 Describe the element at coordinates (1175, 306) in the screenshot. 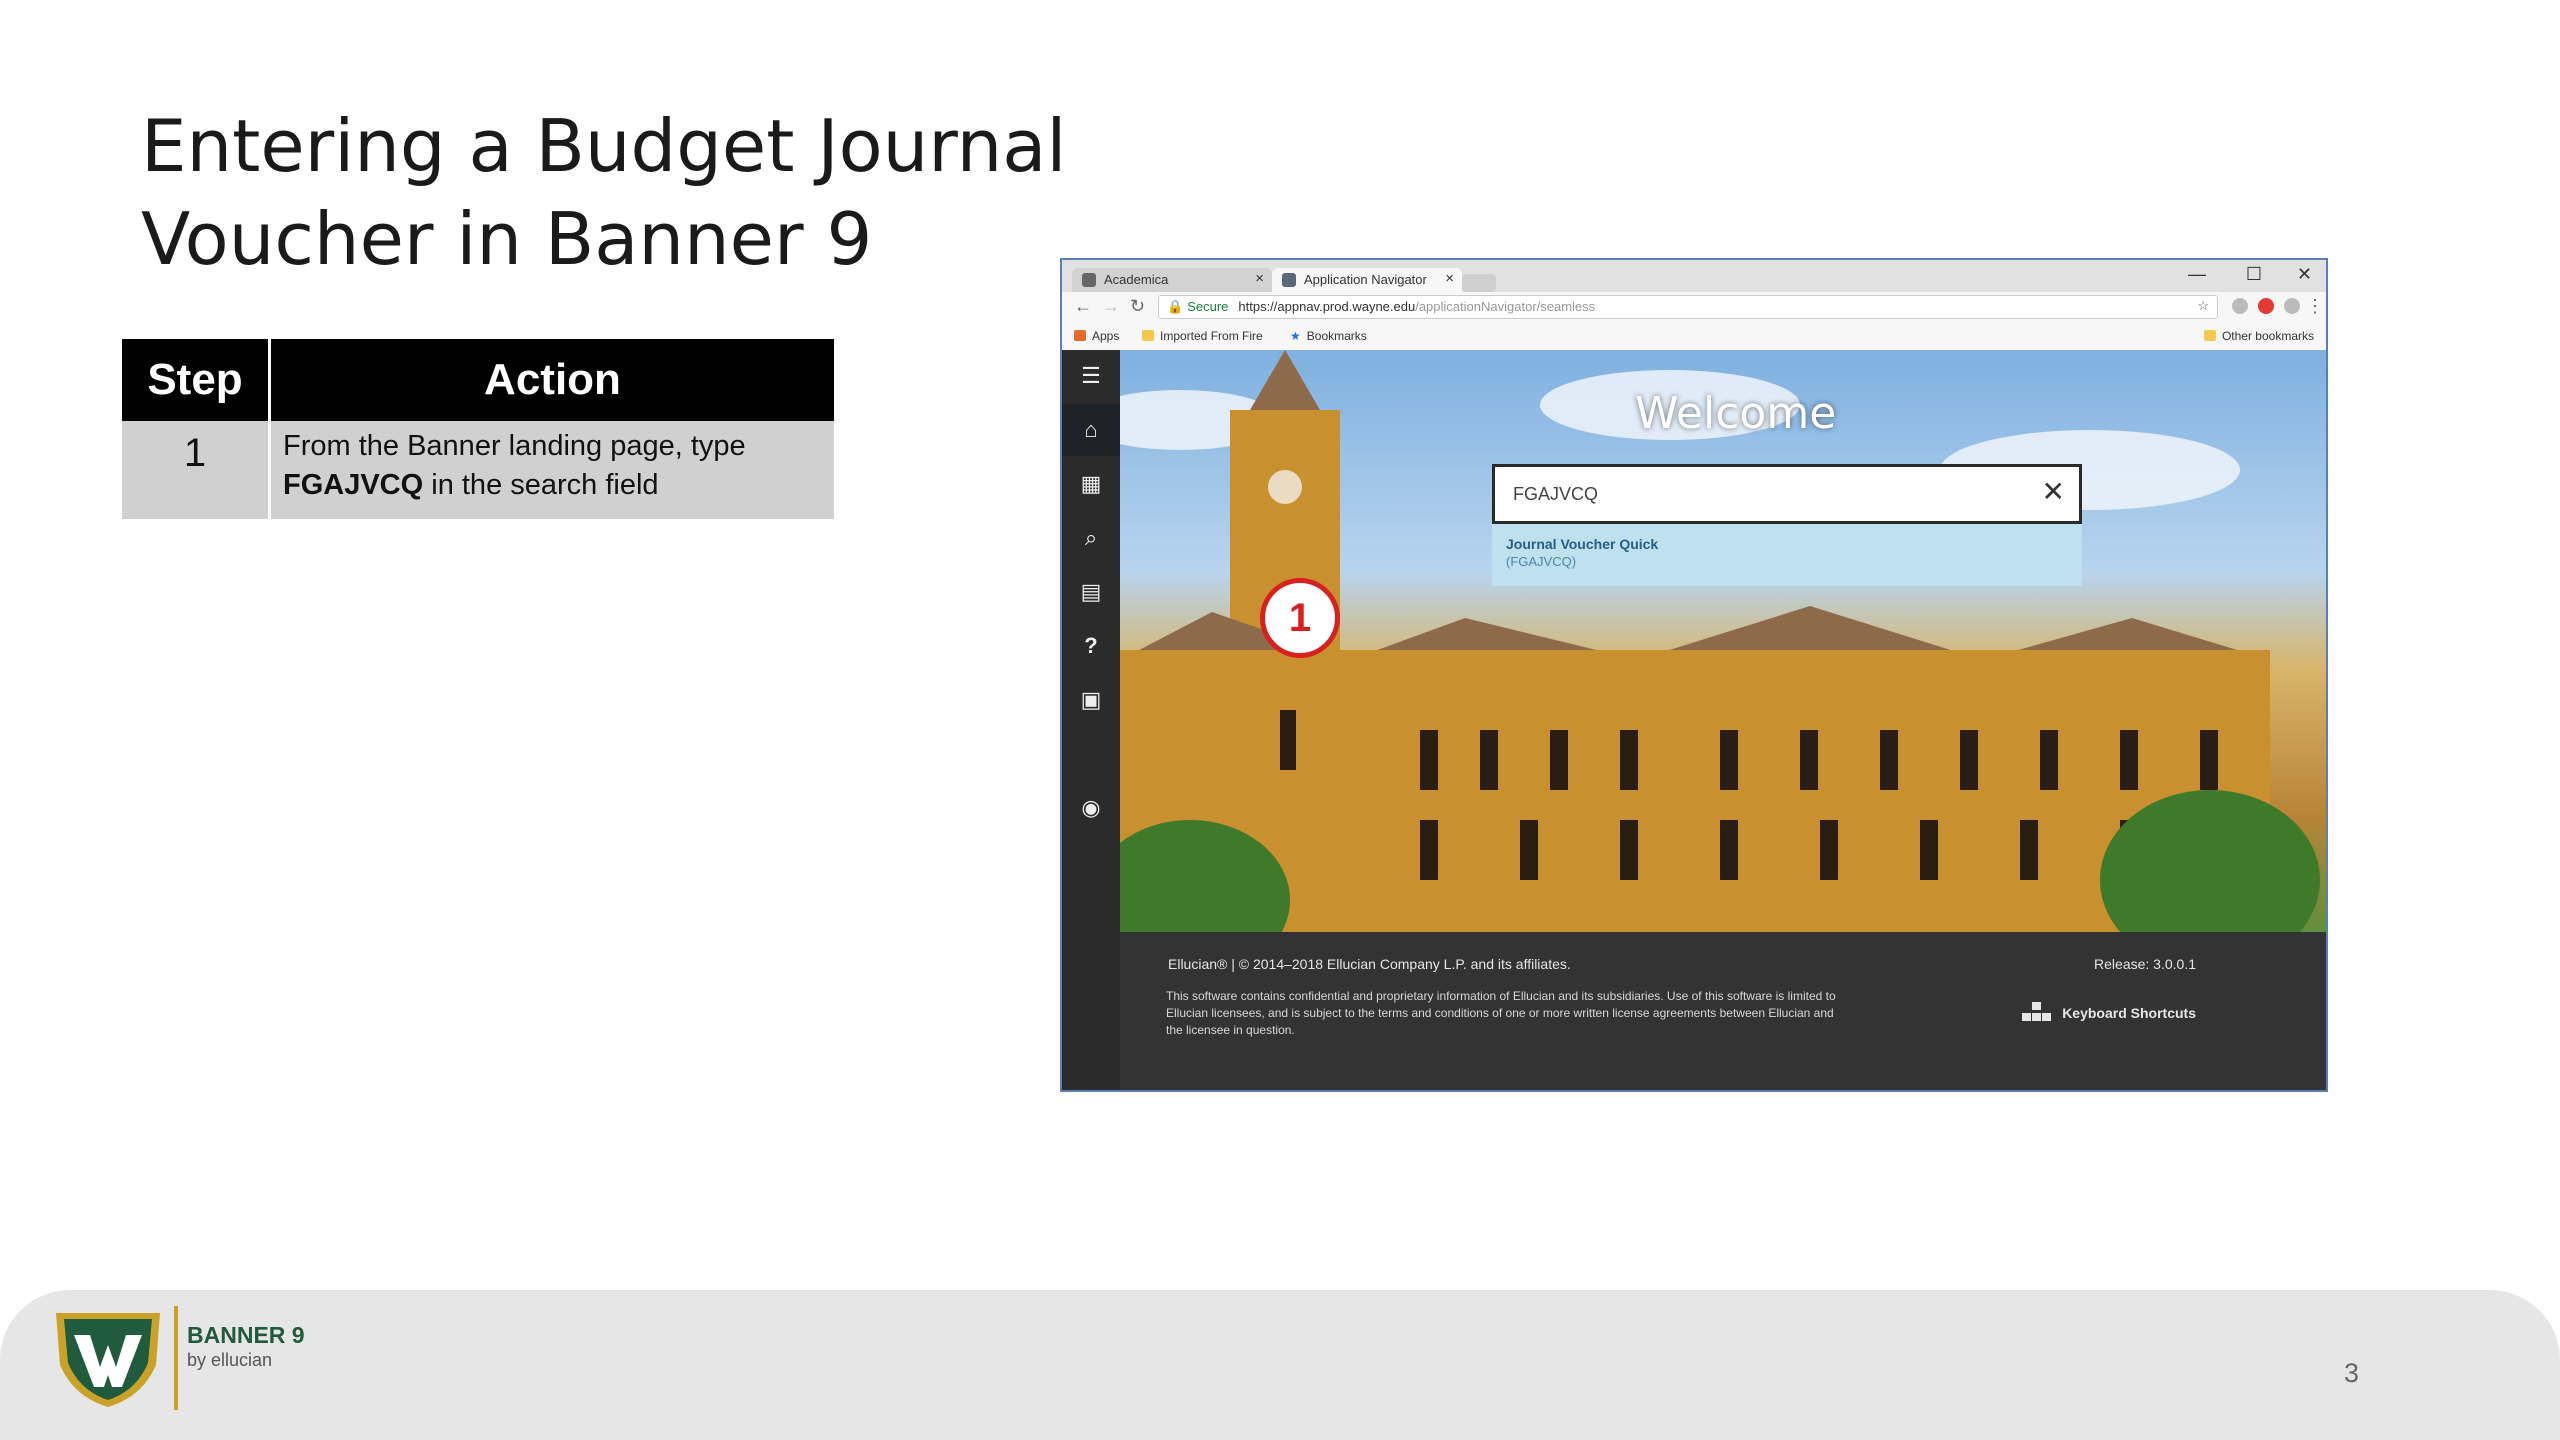

I see `lock-icon: 🔒` at that location.